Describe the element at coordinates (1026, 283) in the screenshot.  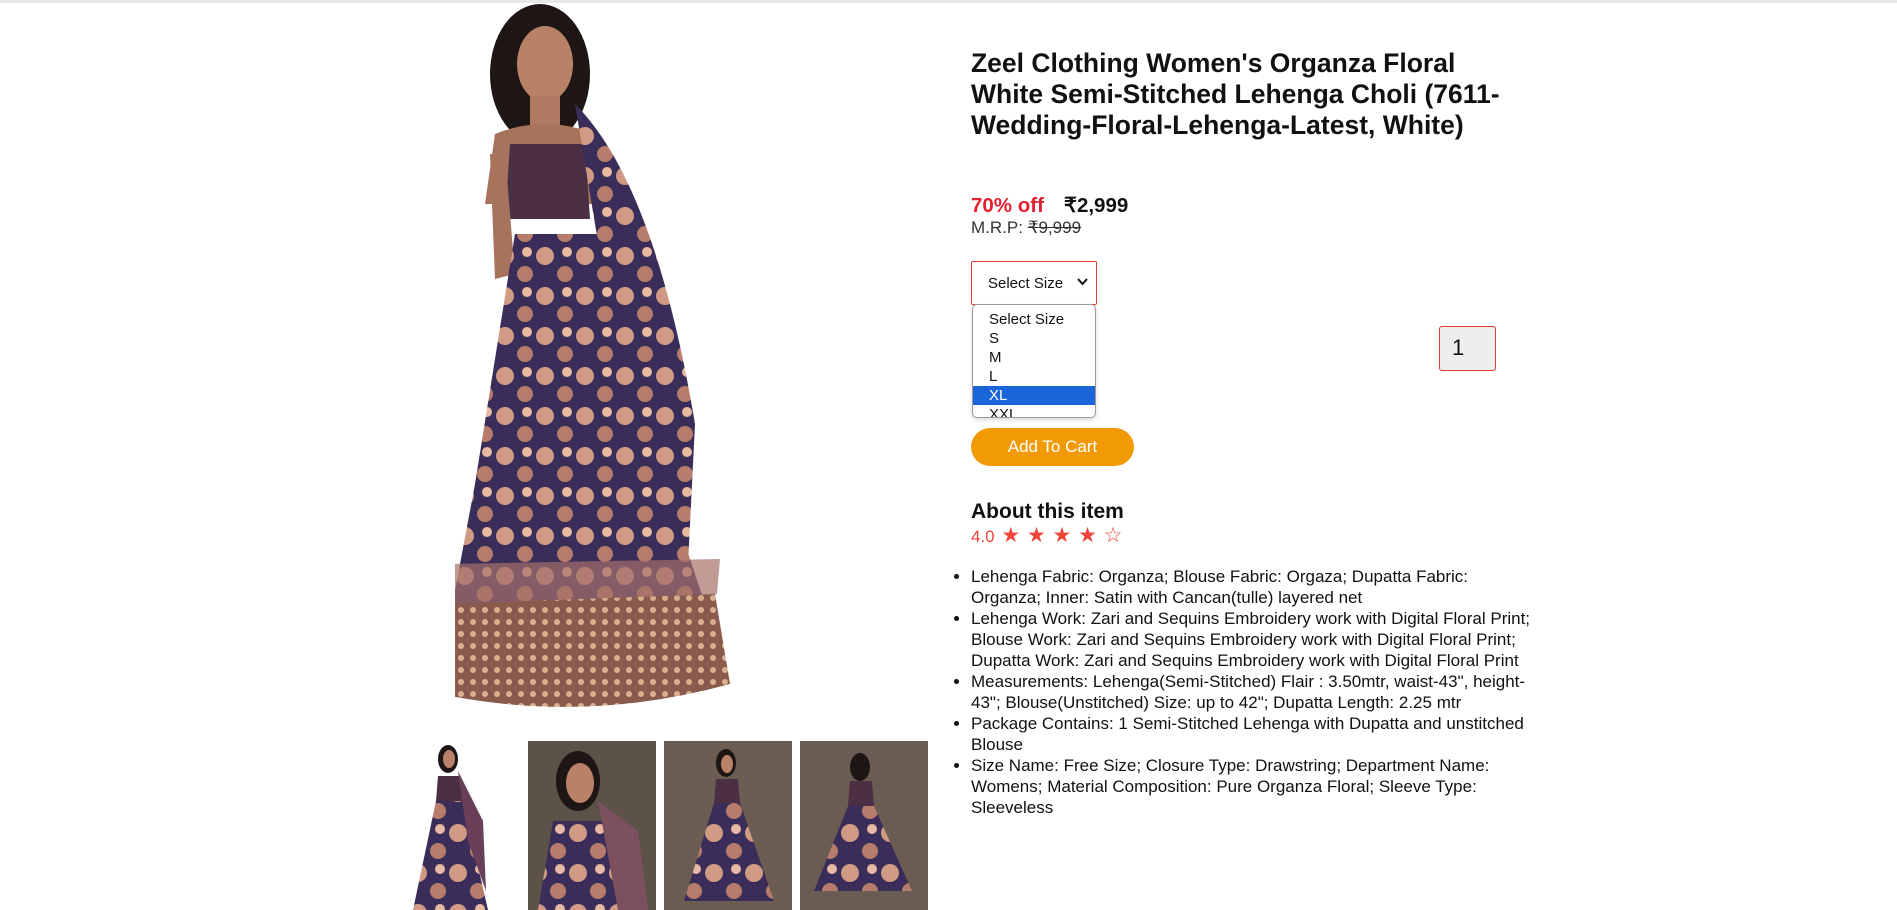
I see `size-select-value: Select Size` at that location.